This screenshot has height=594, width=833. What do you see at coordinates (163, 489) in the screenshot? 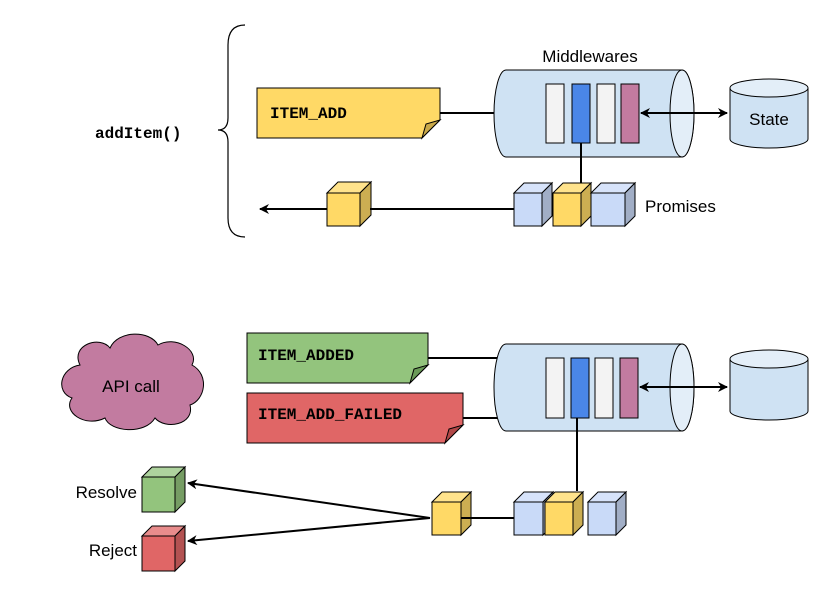
I see `resolve-cube` at bounding box center [163, 489].